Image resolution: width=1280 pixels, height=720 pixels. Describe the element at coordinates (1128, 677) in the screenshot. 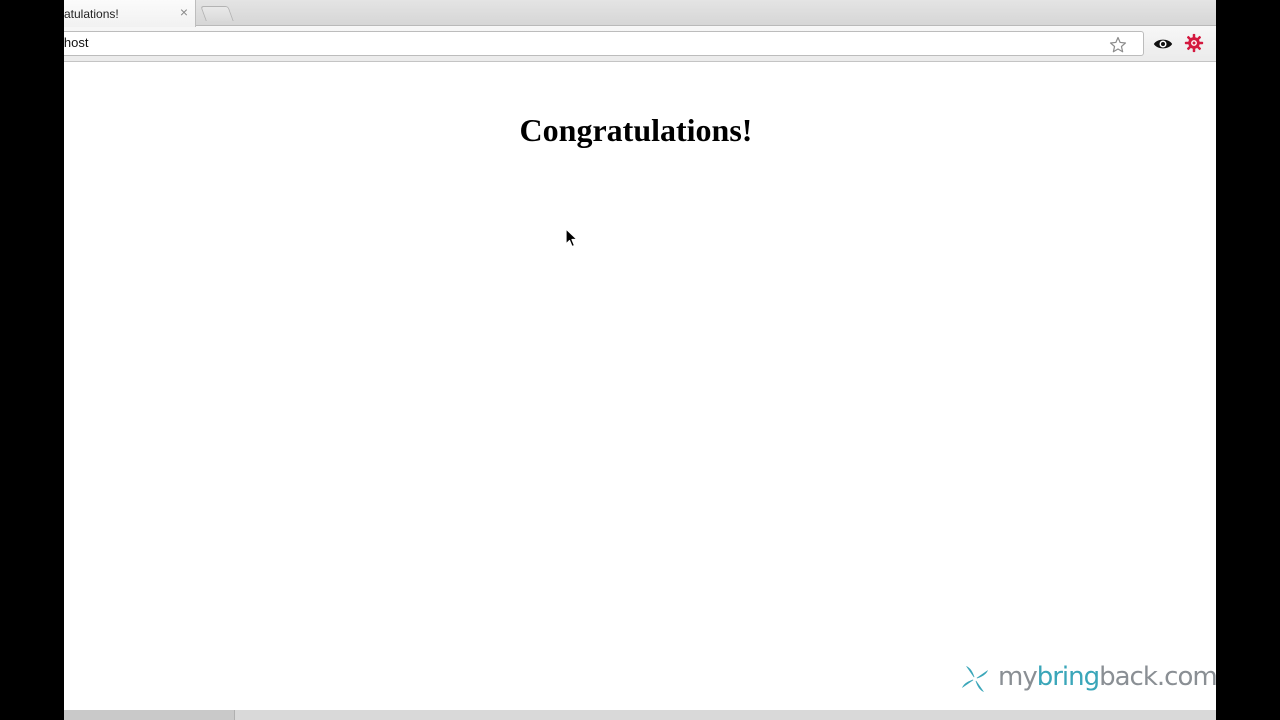

I see `watermark-part: back` at that location.